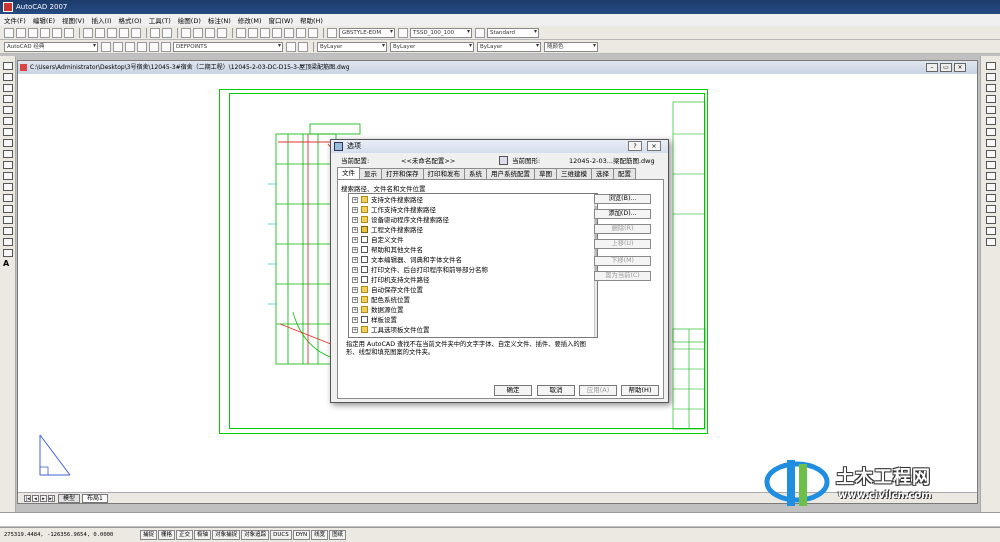  Describe the element at coordinates (301, 32) in the screenshot. I see `quickcalc-icon` at that location.